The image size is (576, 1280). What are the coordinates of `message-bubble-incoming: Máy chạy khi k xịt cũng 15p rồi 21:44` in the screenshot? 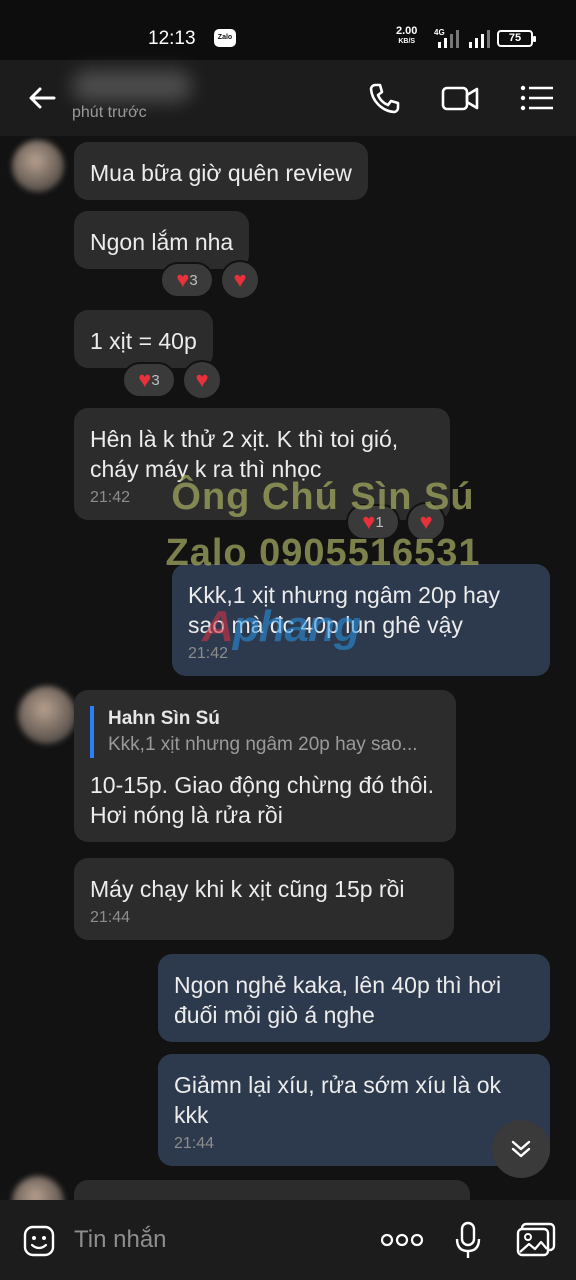 It's located at (264, 899).